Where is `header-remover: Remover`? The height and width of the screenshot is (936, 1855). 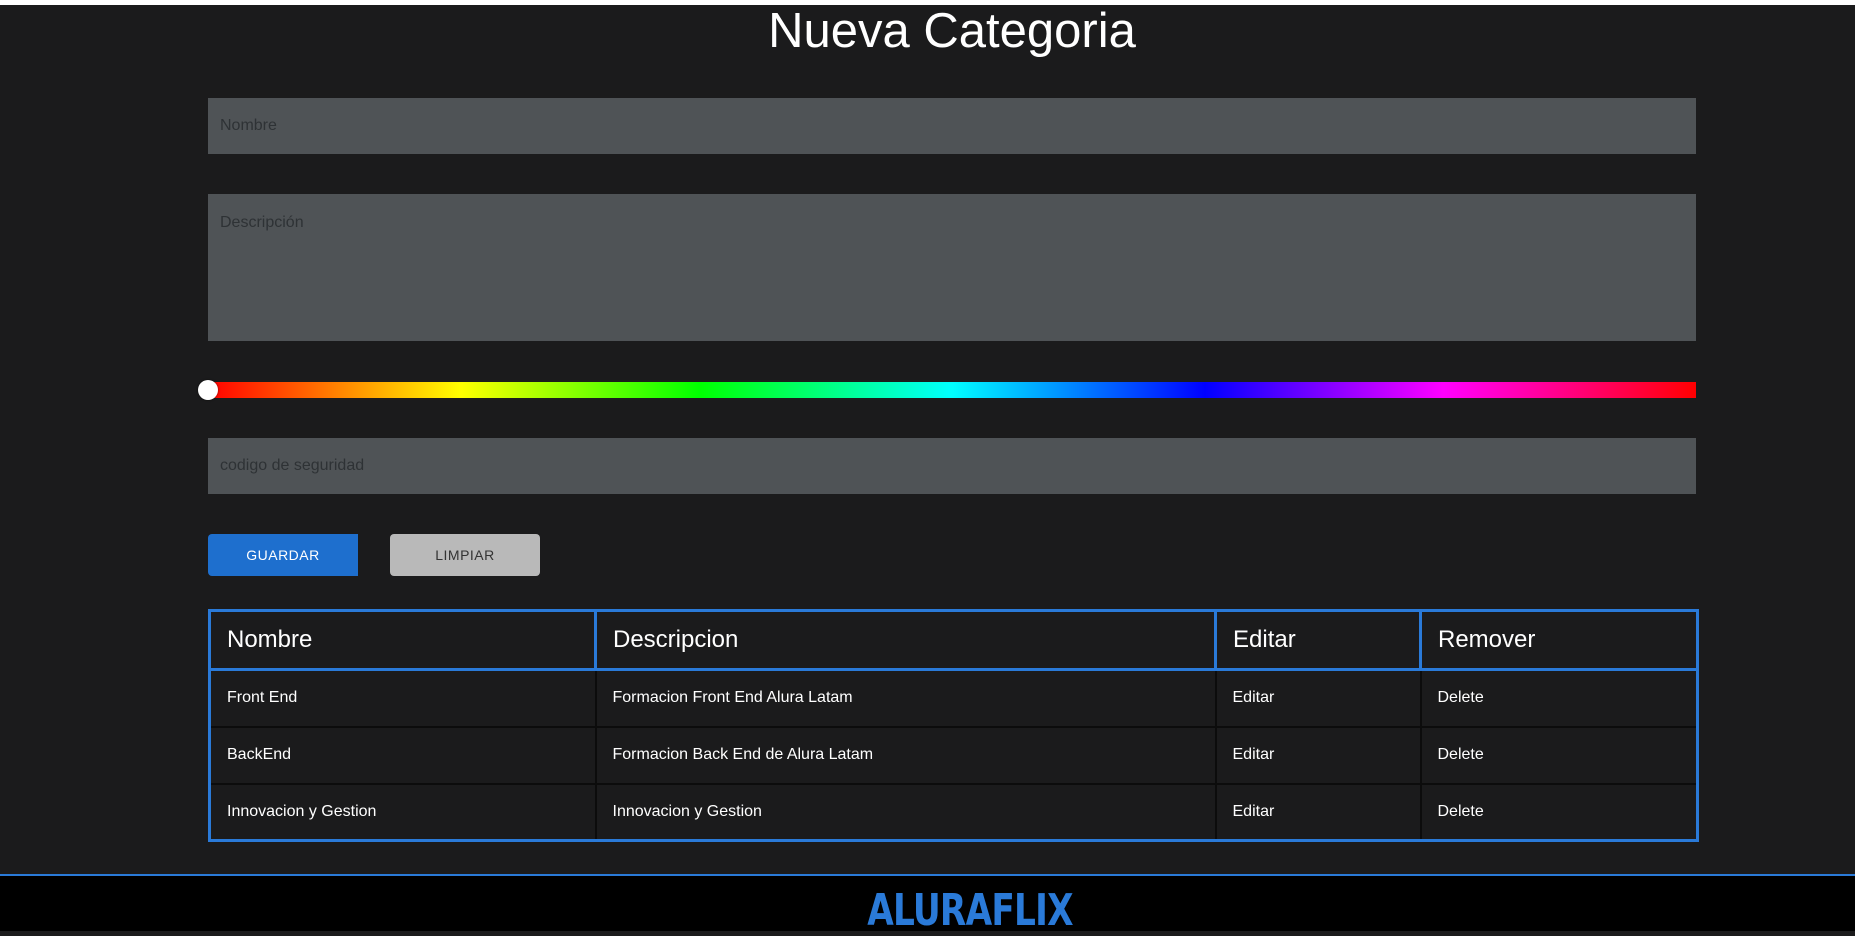
header-remover: Remover is located at coordinates (1559, 640).